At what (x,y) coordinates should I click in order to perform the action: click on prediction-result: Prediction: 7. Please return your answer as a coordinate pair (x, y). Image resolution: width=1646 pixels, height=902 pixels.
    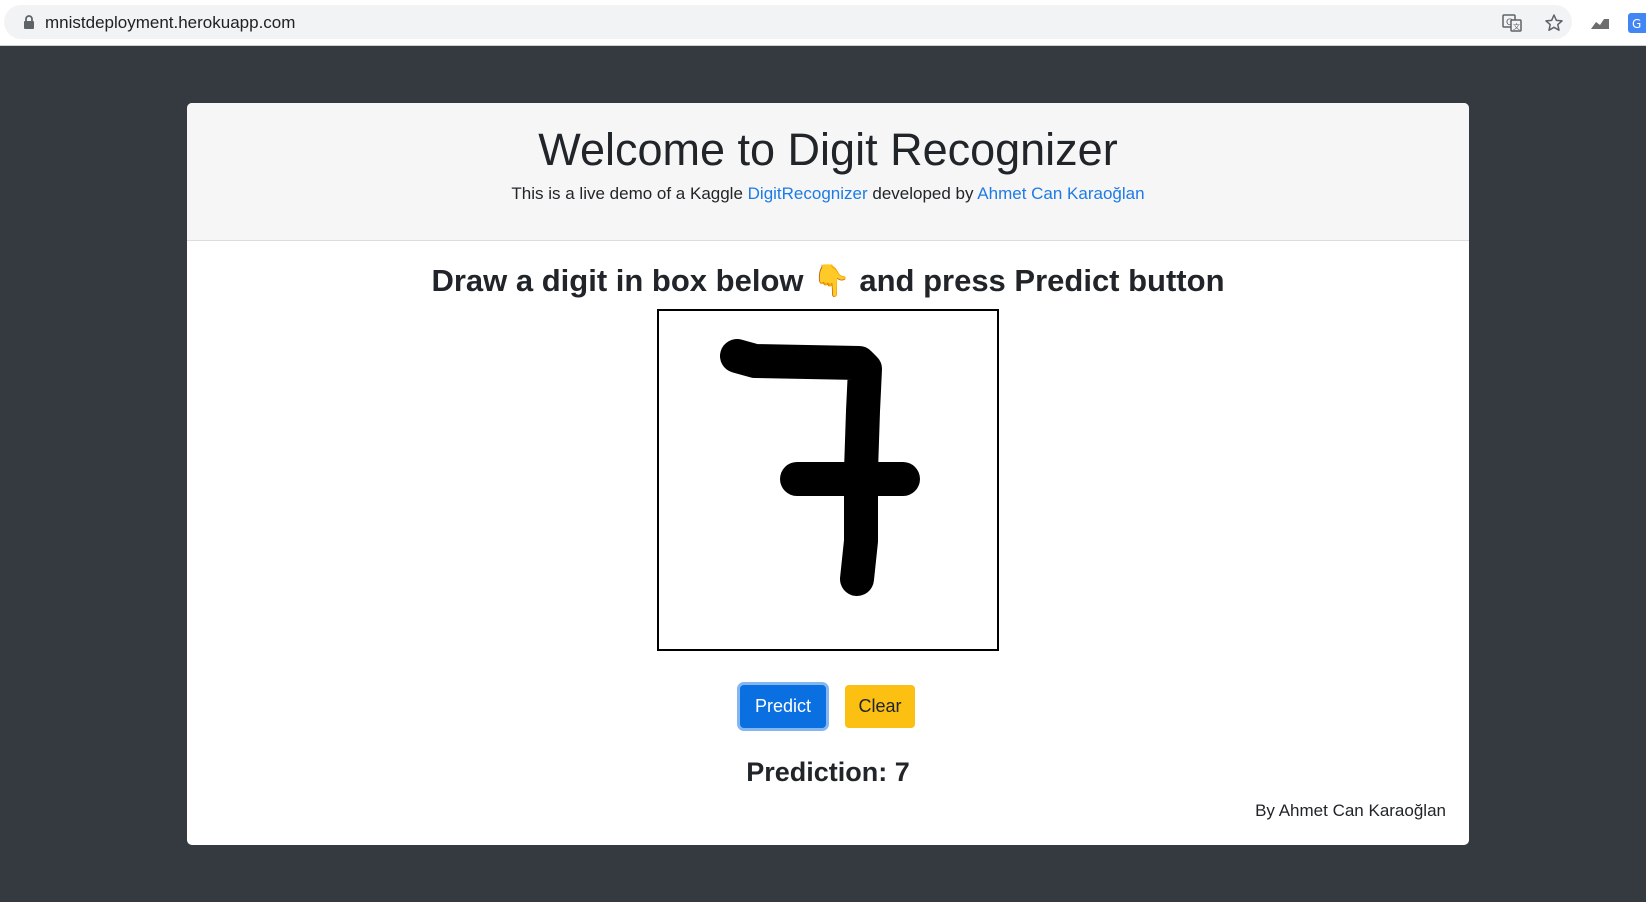
    Looking at the image, I should click on (828, 772).